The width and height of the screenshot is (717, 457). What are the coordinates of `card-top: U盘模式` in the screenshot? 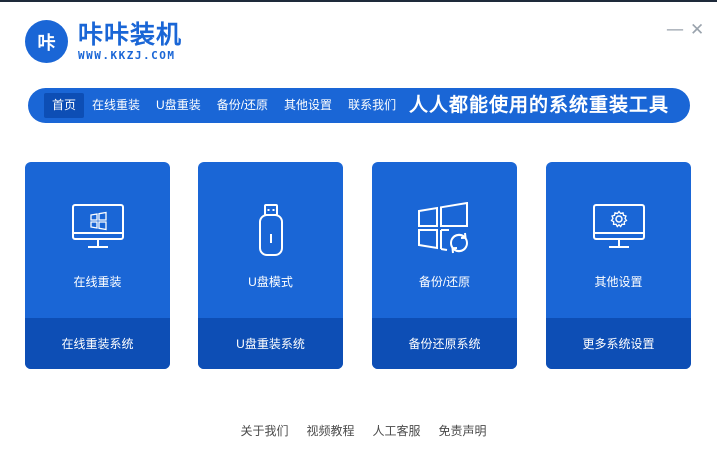 It's located at (270, 240).